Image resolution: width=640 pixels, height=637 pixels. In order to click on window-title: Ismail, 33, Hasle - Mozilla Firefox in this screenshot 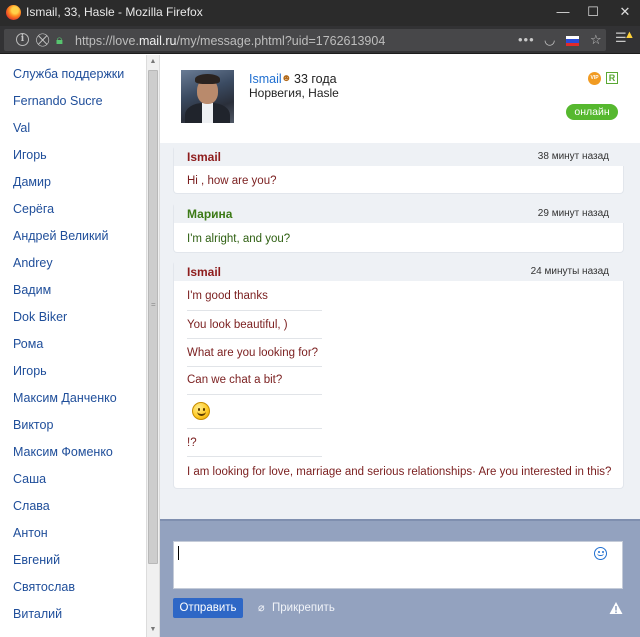, I will do `click(114, 12)`.